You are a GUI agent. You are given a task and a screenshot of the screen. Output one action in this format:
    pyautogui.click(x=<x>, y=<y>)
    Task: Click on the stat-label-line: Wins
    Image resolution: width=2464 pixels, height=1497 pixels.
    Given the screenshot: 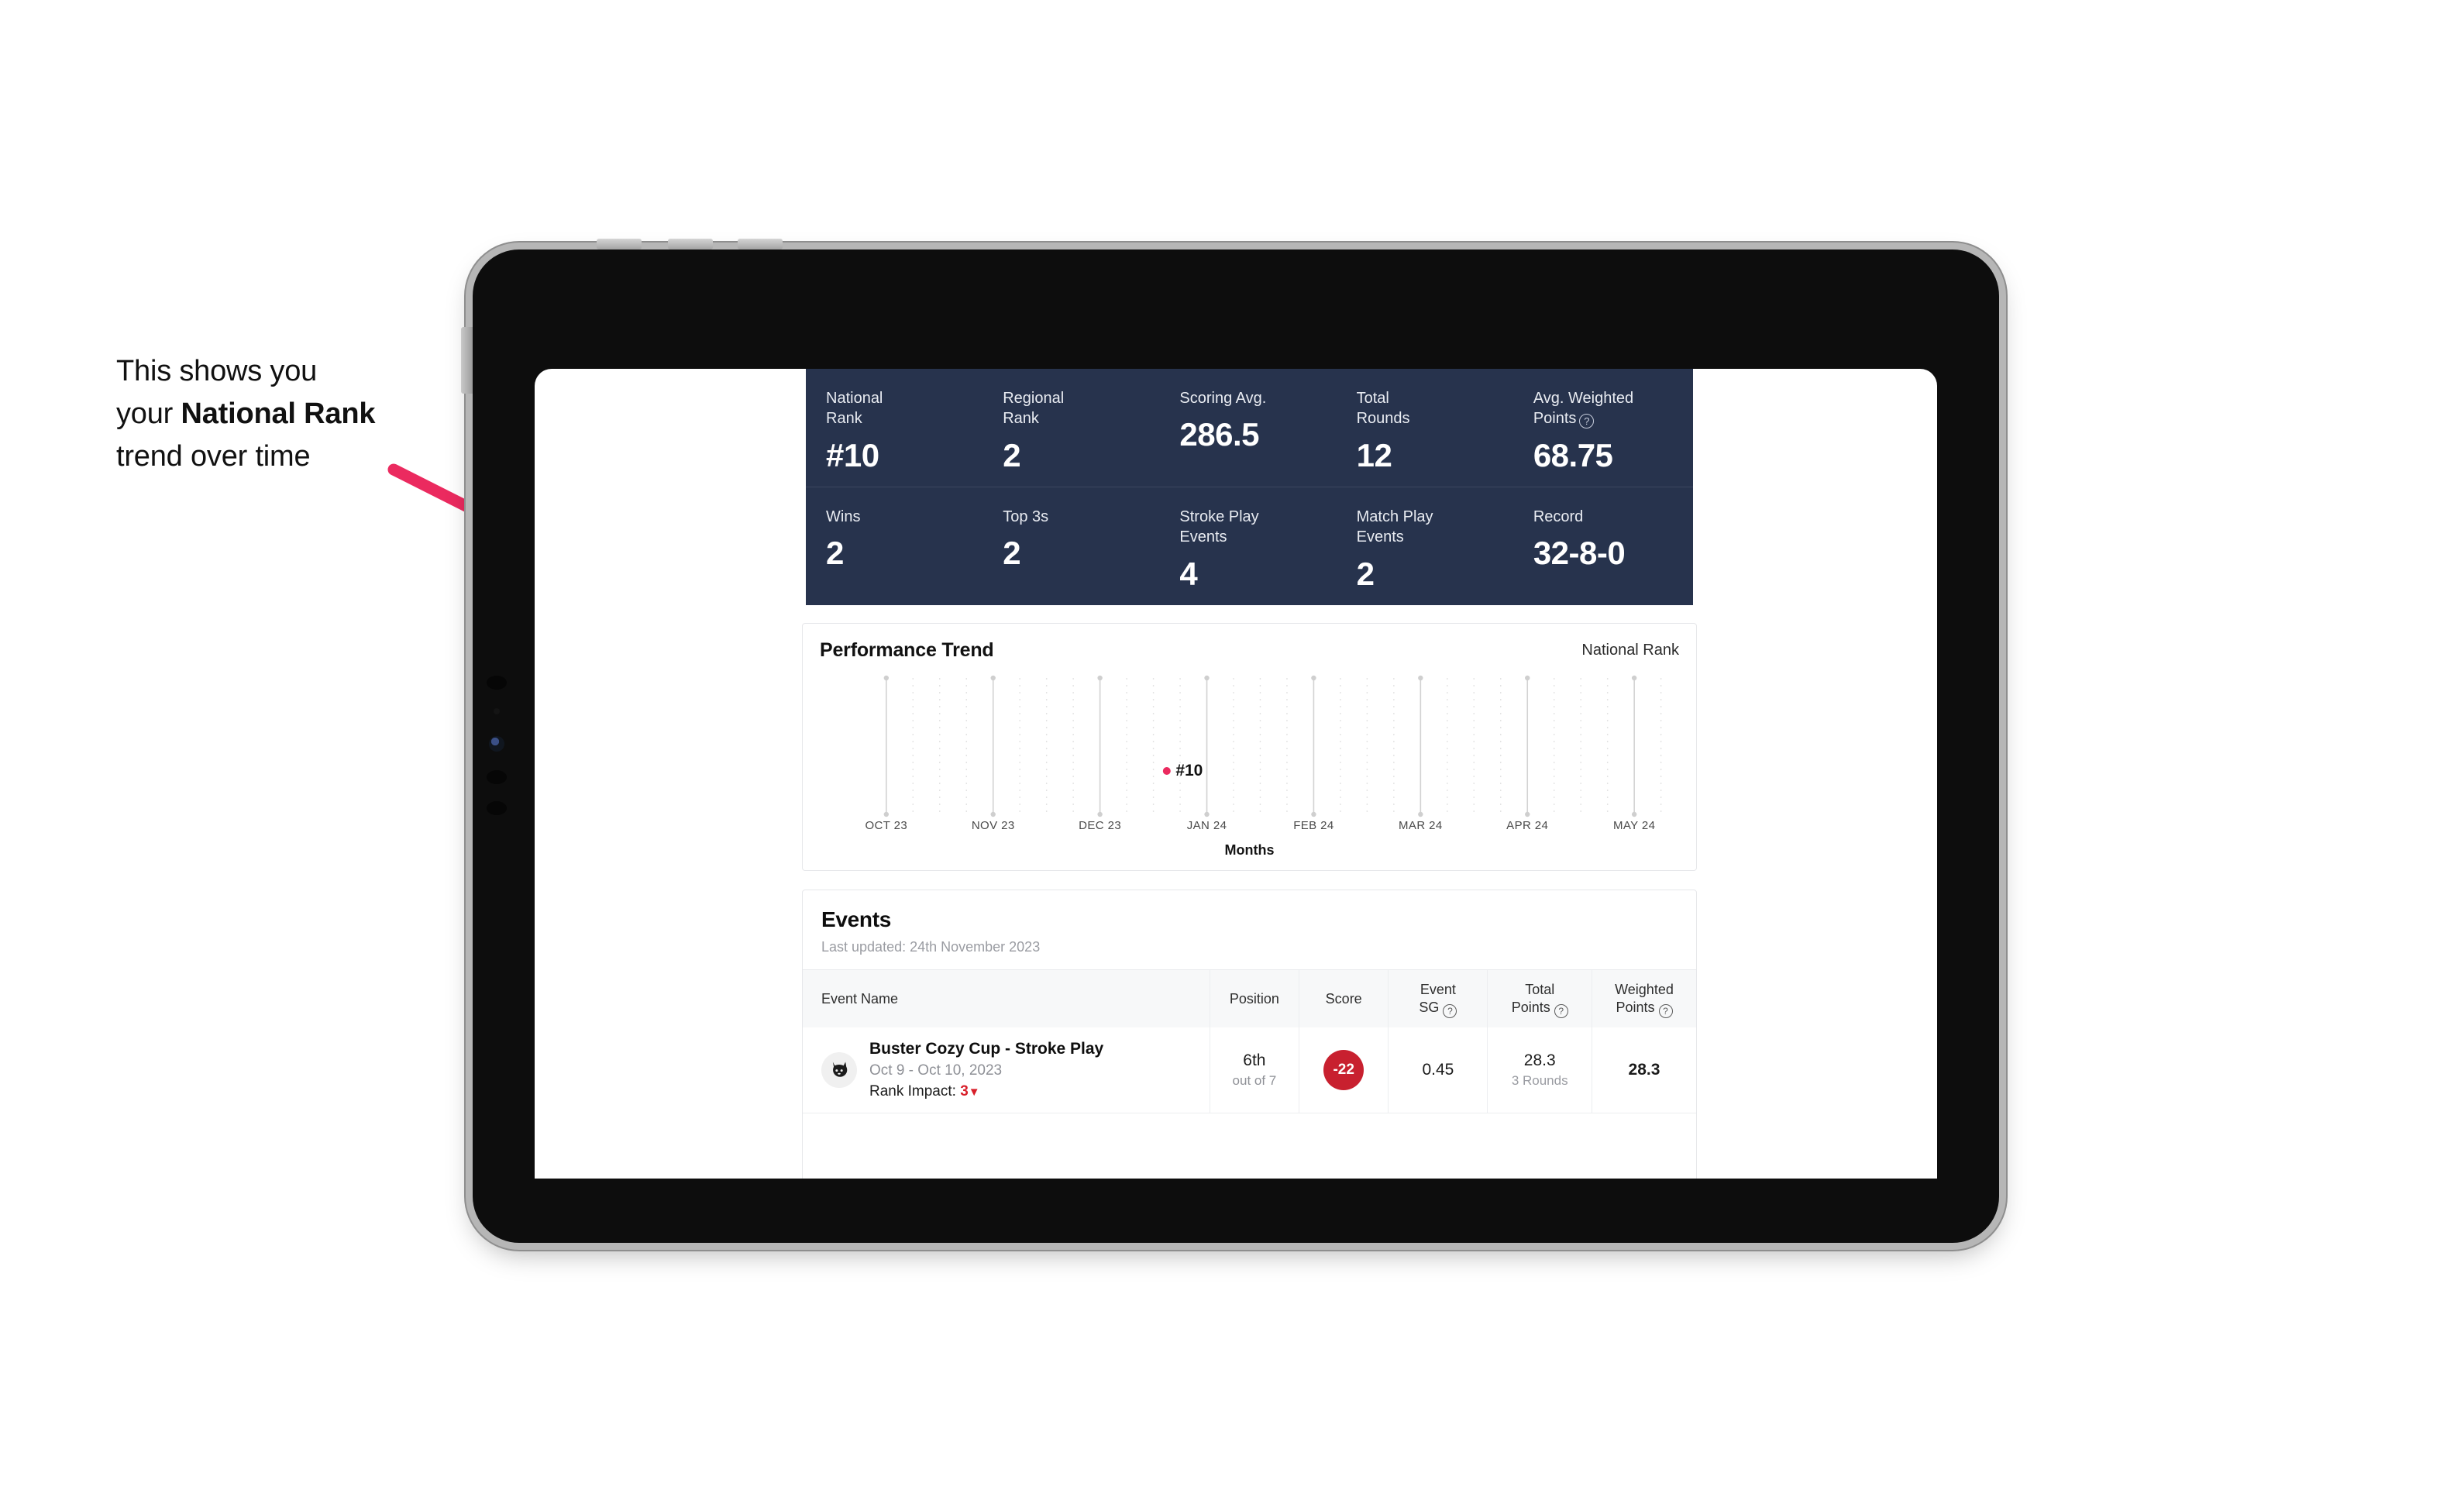 What is the action you would take?
    pyautogui.click(x=843, y=516)
    